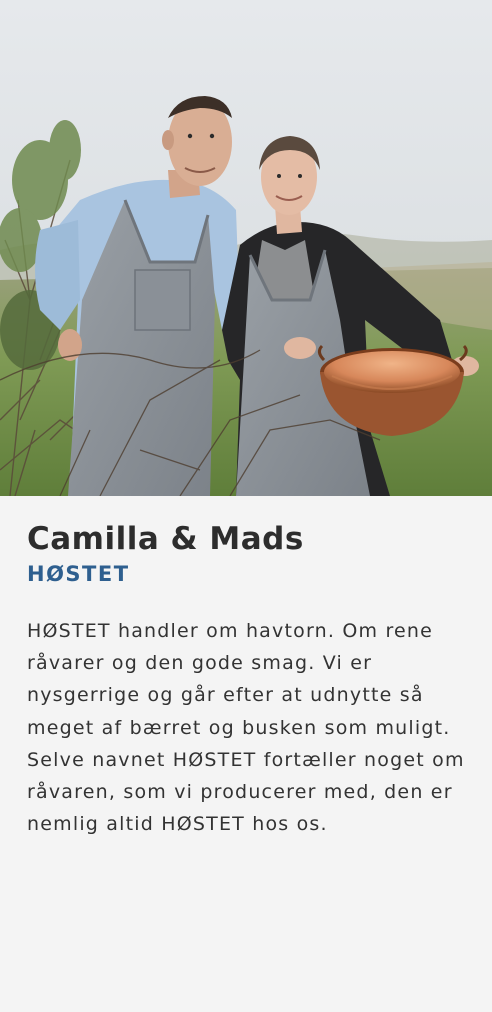 The width and height of the screenshot is (492, 1012). Describe the element at coordinates (78, 574) in the screenshot. I see `brand-name: HØSTET` at that location.